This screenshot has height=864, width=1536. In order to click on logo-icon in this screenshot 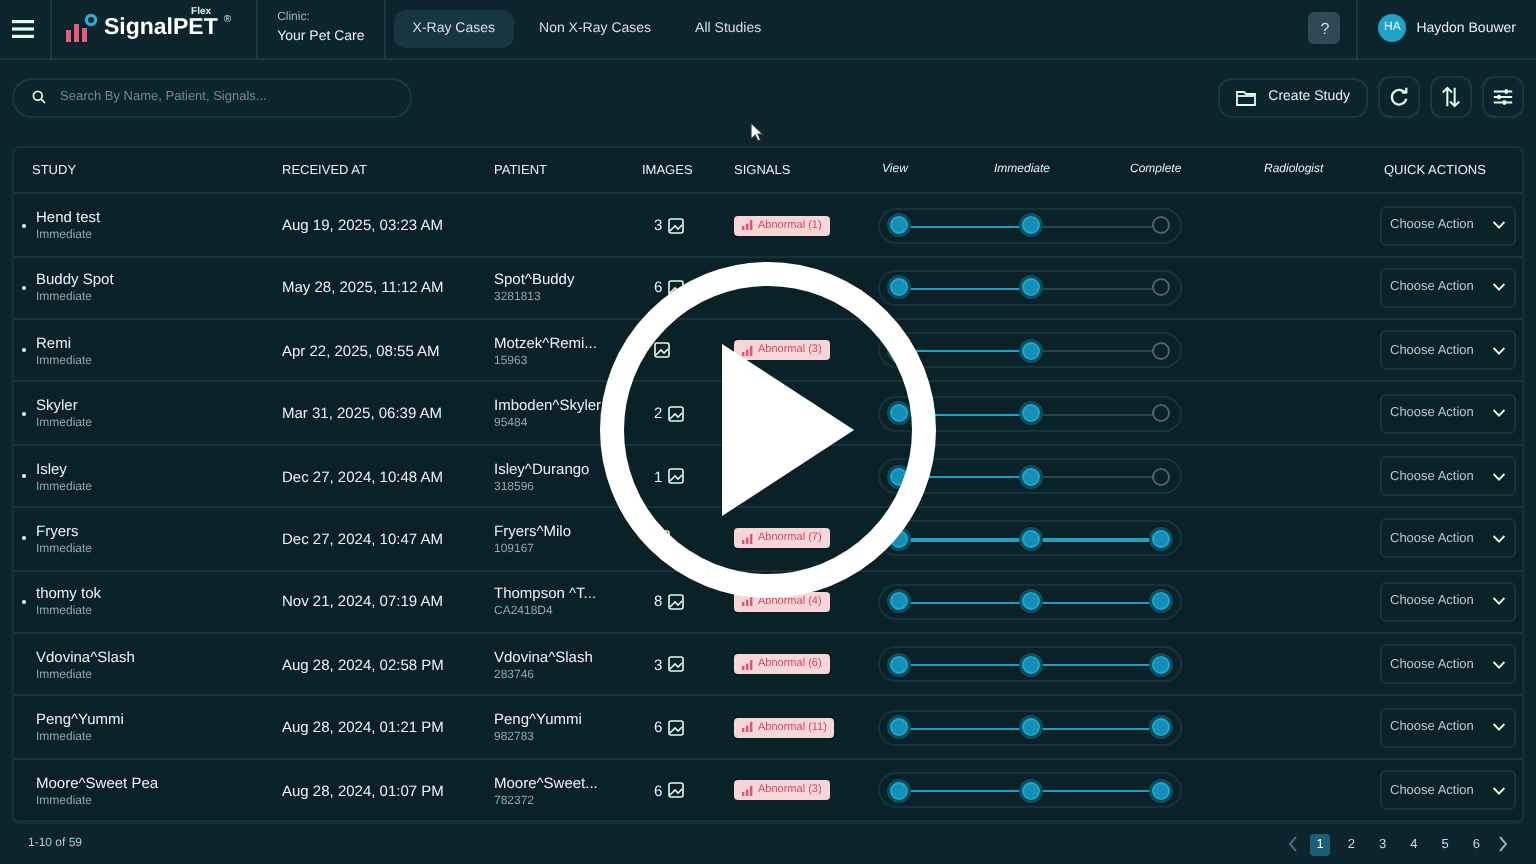, I will do `click(82, 28)`.